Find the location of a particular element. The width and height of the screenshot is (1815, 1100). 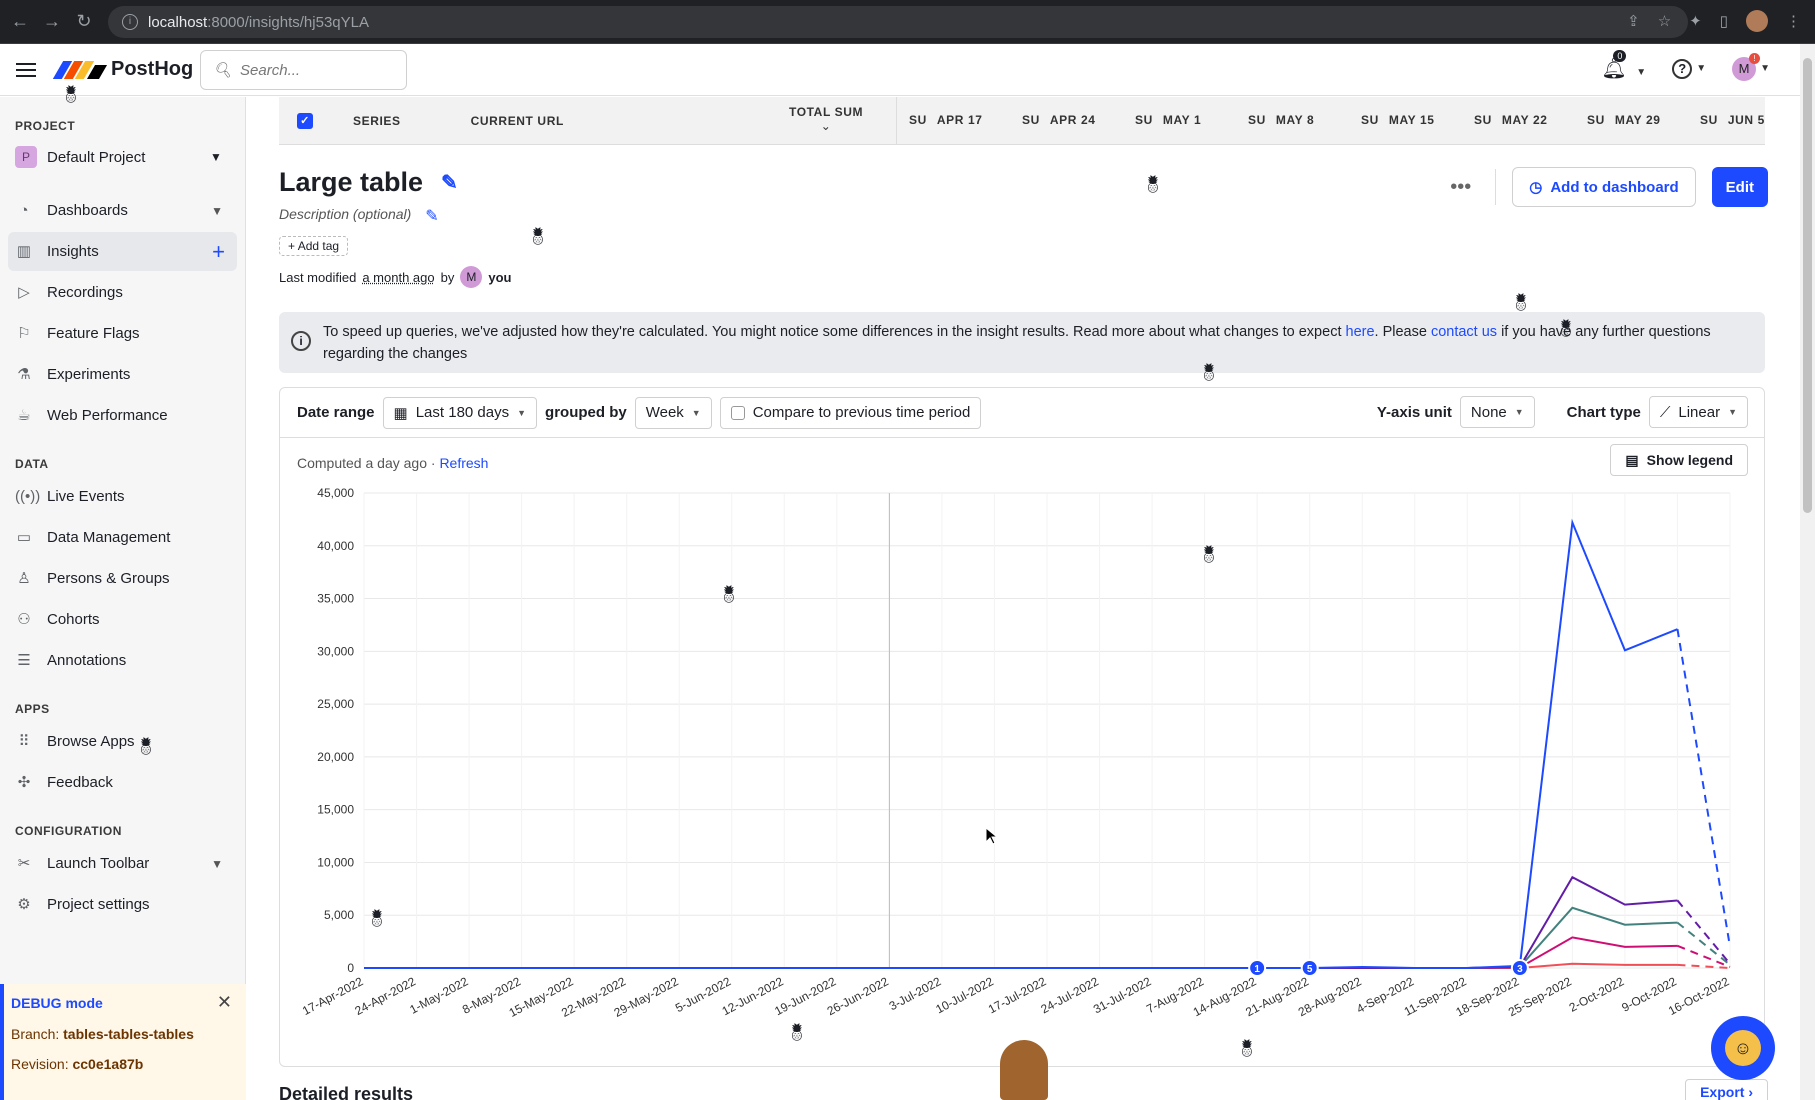

add-tag-button: + Add tag is located at coordinates (314, 246).